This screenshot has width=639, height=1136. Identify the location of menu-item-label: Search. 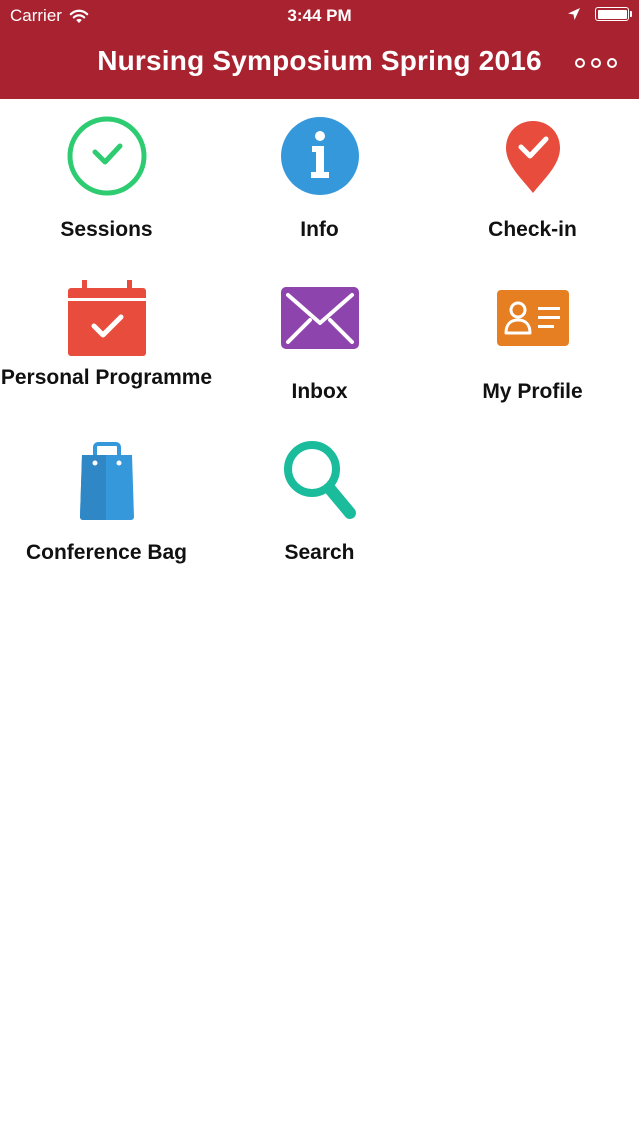
(319, 552).